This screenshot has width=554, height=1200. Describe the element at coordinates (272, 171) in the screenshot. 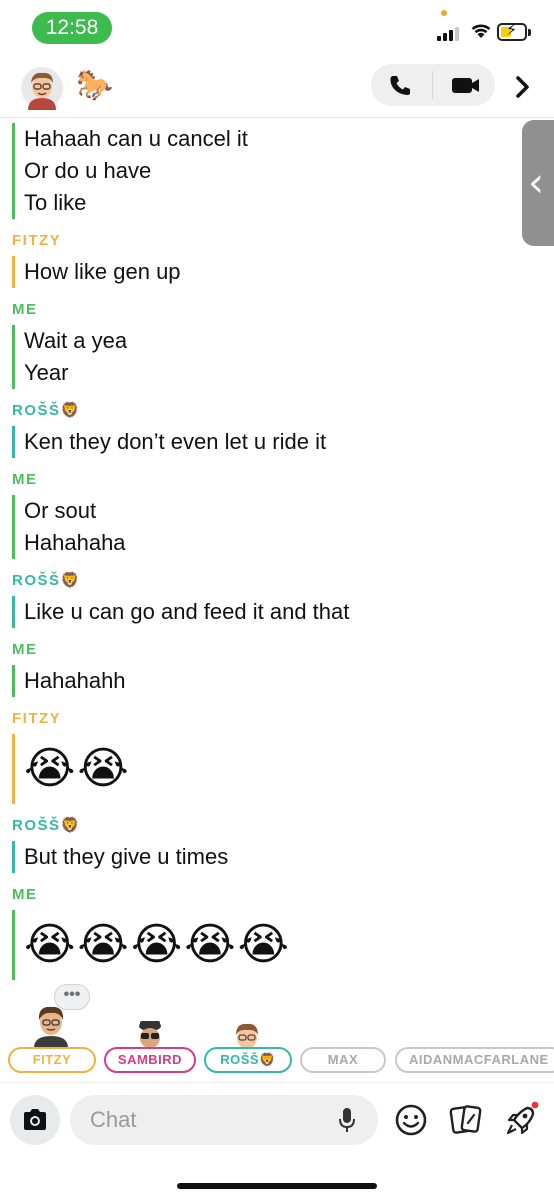

I see `message-text: Or do u have` at that location.